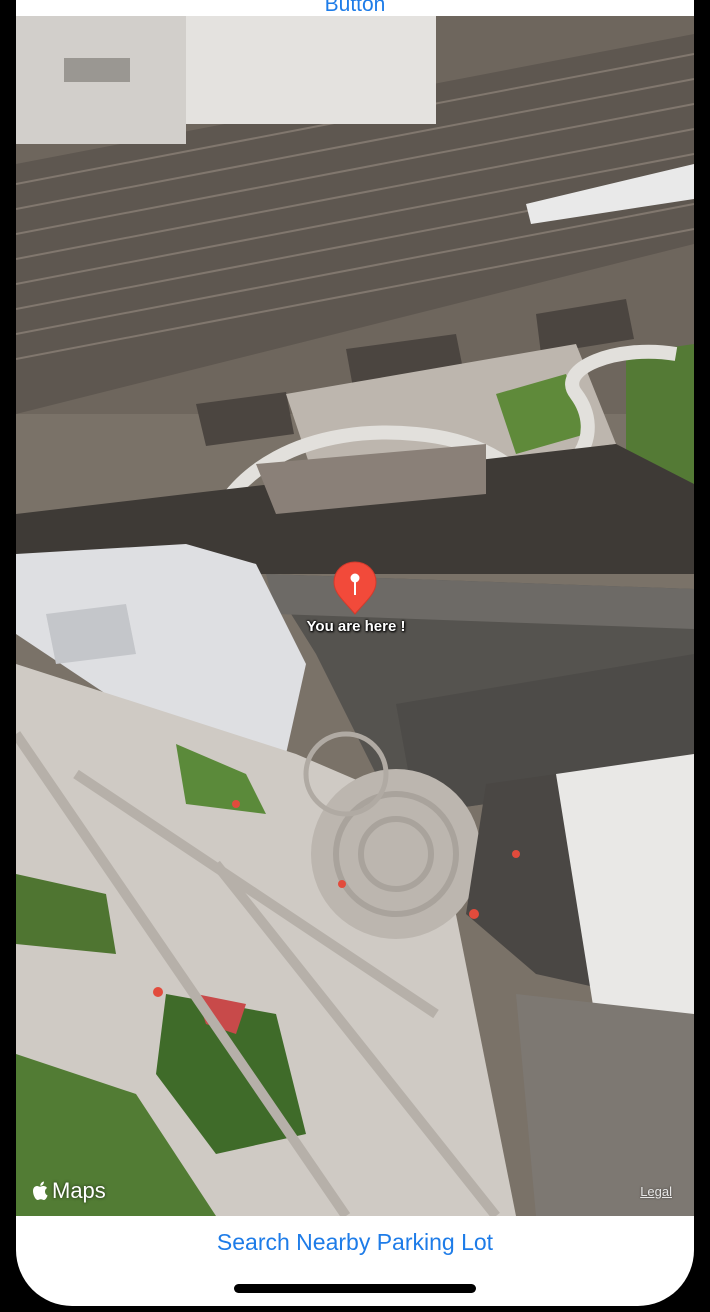 Image resolution: width=710 pixels, height=1312 pixels. I want to click on maps-brand-text: Maps, so click(79, 1190).